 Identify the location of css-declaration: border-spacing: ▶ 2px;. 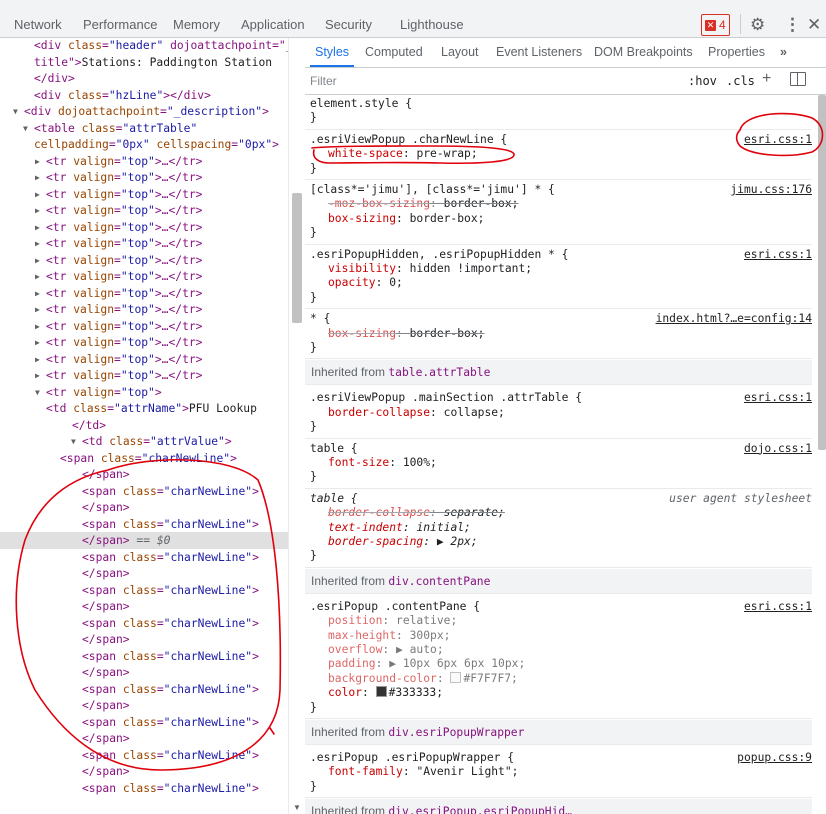
(403, 542).